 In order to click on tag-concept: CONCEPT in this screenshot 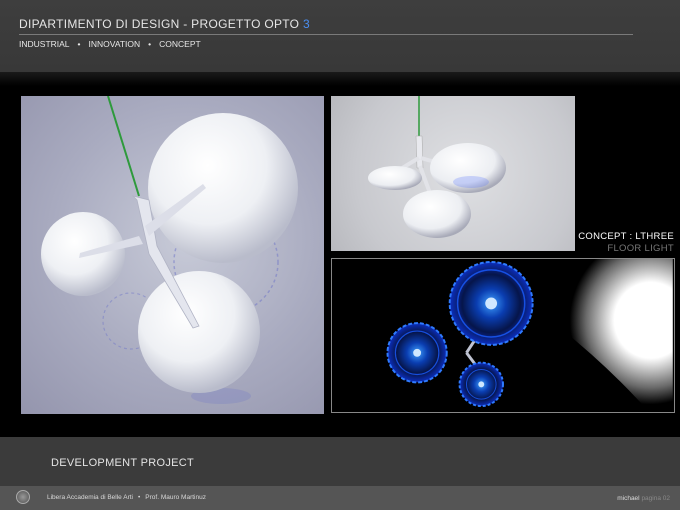, I will do `click(180, 44)`.